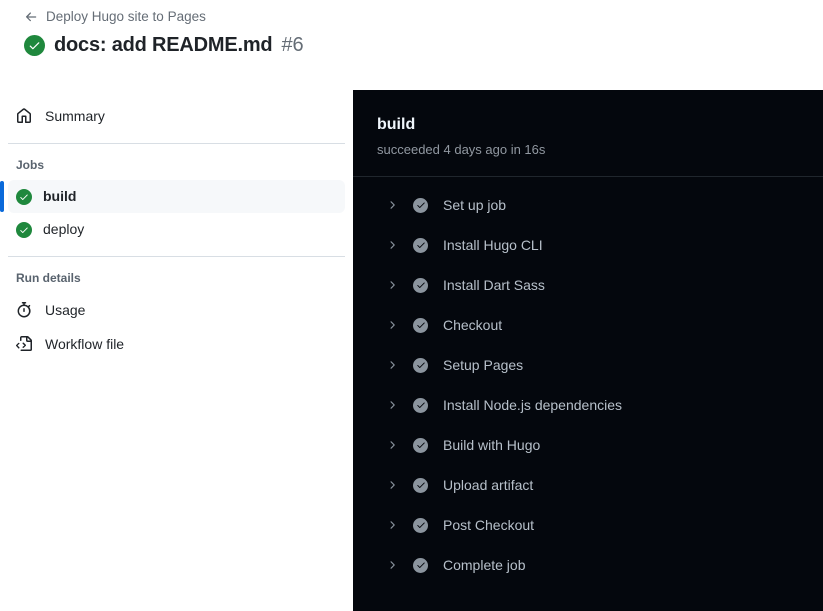 The image size is (823, 611). What do you see at coordinates (483, 365) in the screenshot?
I see `job-step-label: Setup Pages` at bounding box center [483, 365].